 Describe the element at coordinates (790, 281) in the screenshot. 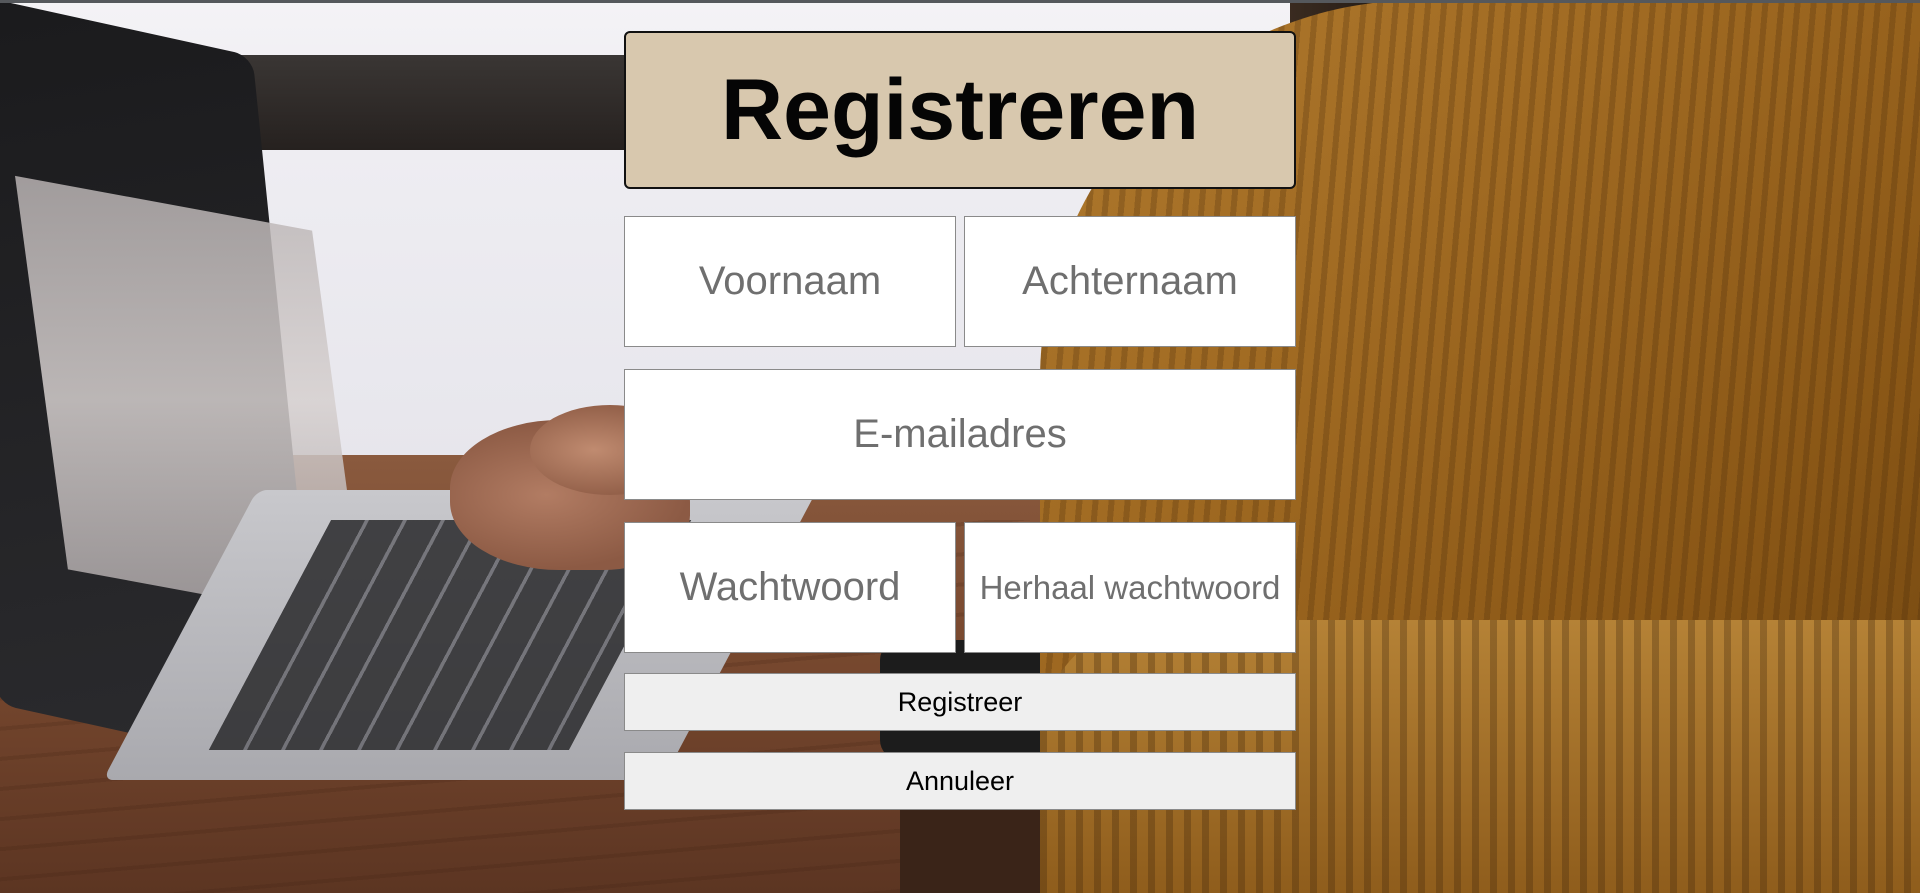

I see `first-name-input` at that location.